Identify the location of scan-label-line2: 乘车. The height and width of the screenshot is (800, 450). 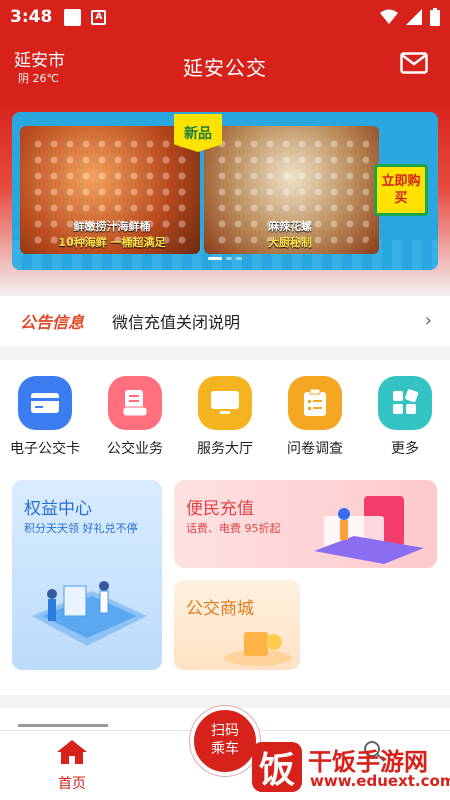
(225, 749).